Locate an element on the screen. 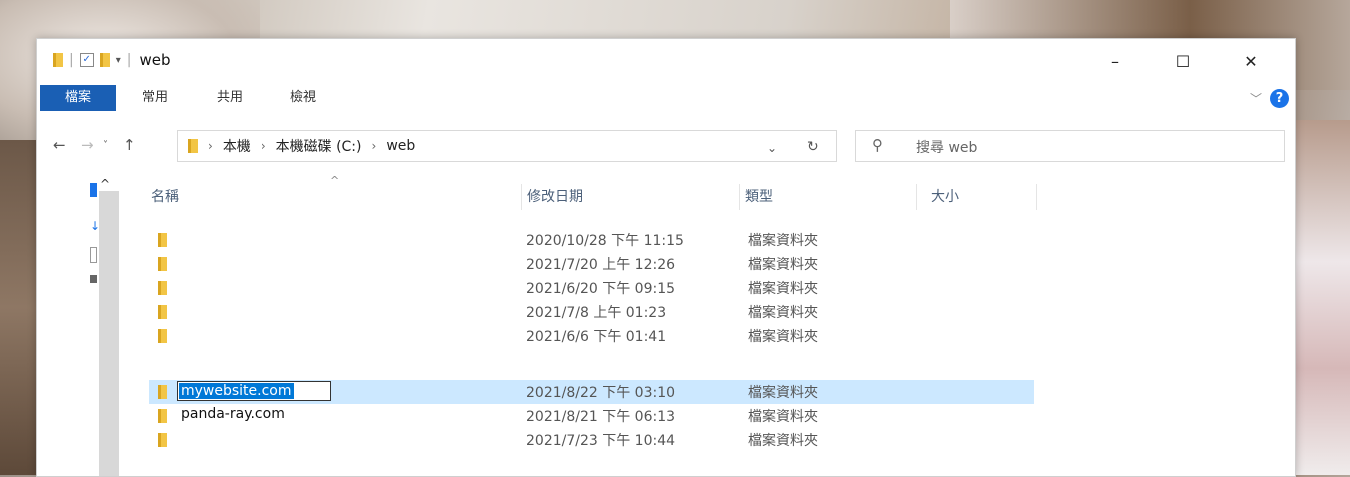 This screenshot has height=477, width=1350. recent-locations-icon: ˅ is located at coordinates (105, 145).